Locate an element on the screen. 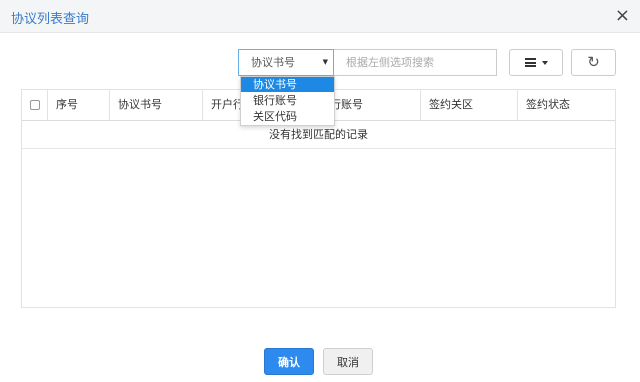  dropdown-option-bank-account: 银行账号 is located at coordinates (287, 100).